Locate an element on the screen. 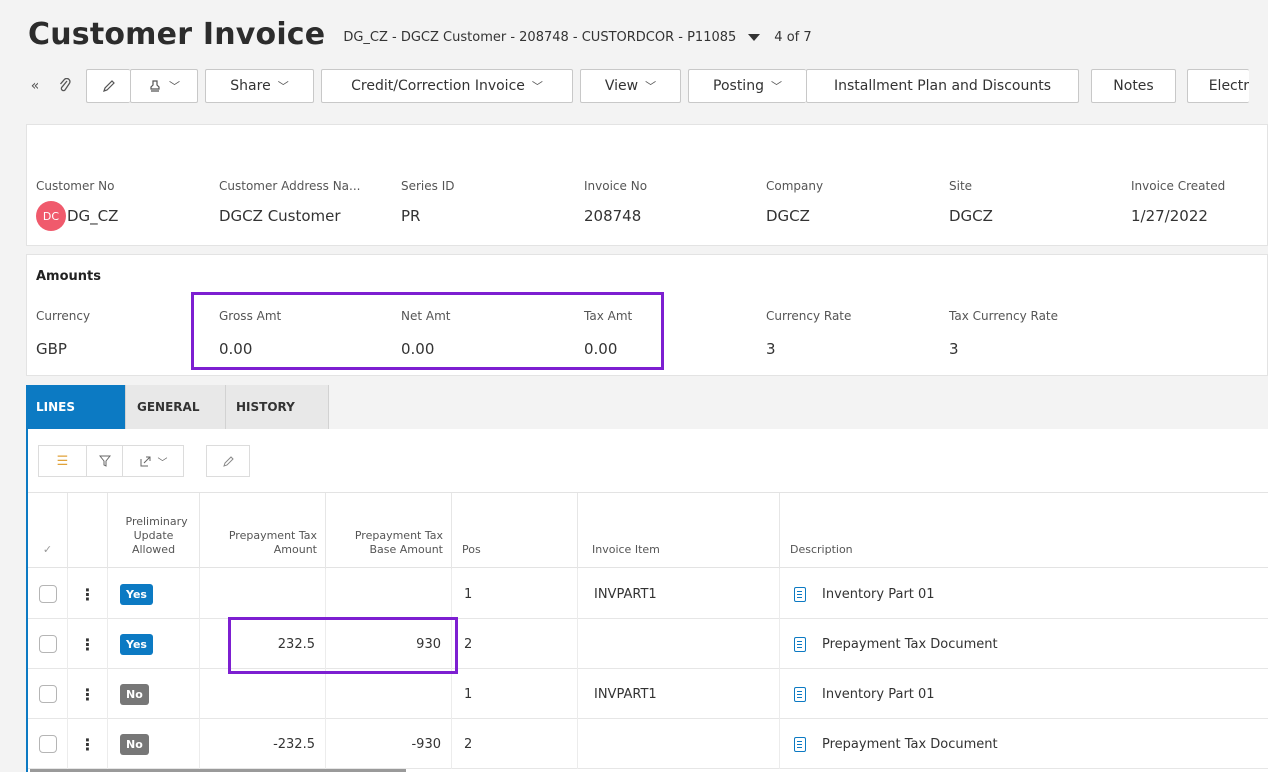 The height and width of the screenshot is (772, 1268). kebab-header-cell is located at coordinates (88, 531).